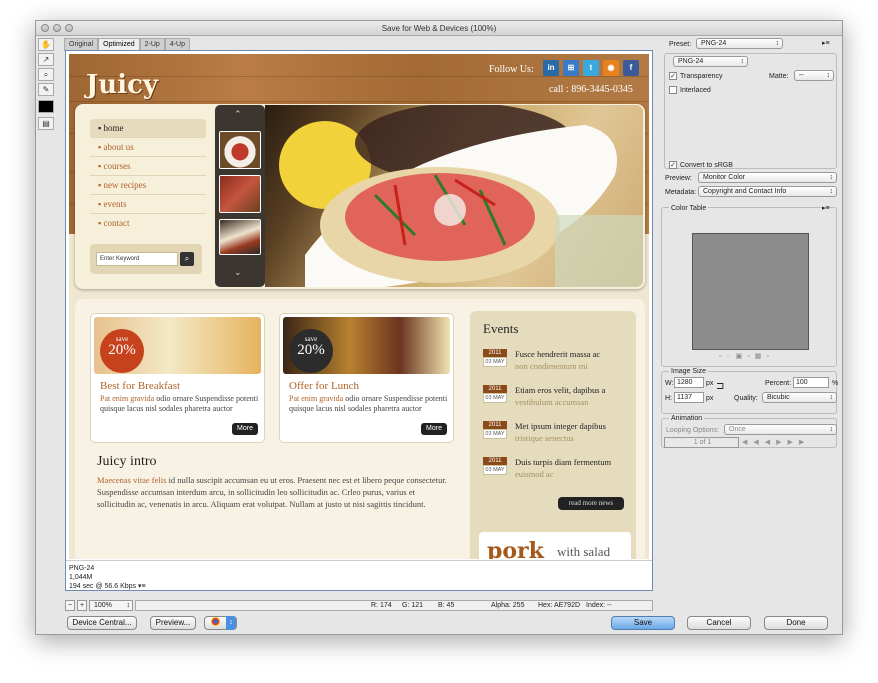 Image resolution: width=878 pixels, height=683 pixels. I want to click on cancel-button: Cancel, so click(719, 623).